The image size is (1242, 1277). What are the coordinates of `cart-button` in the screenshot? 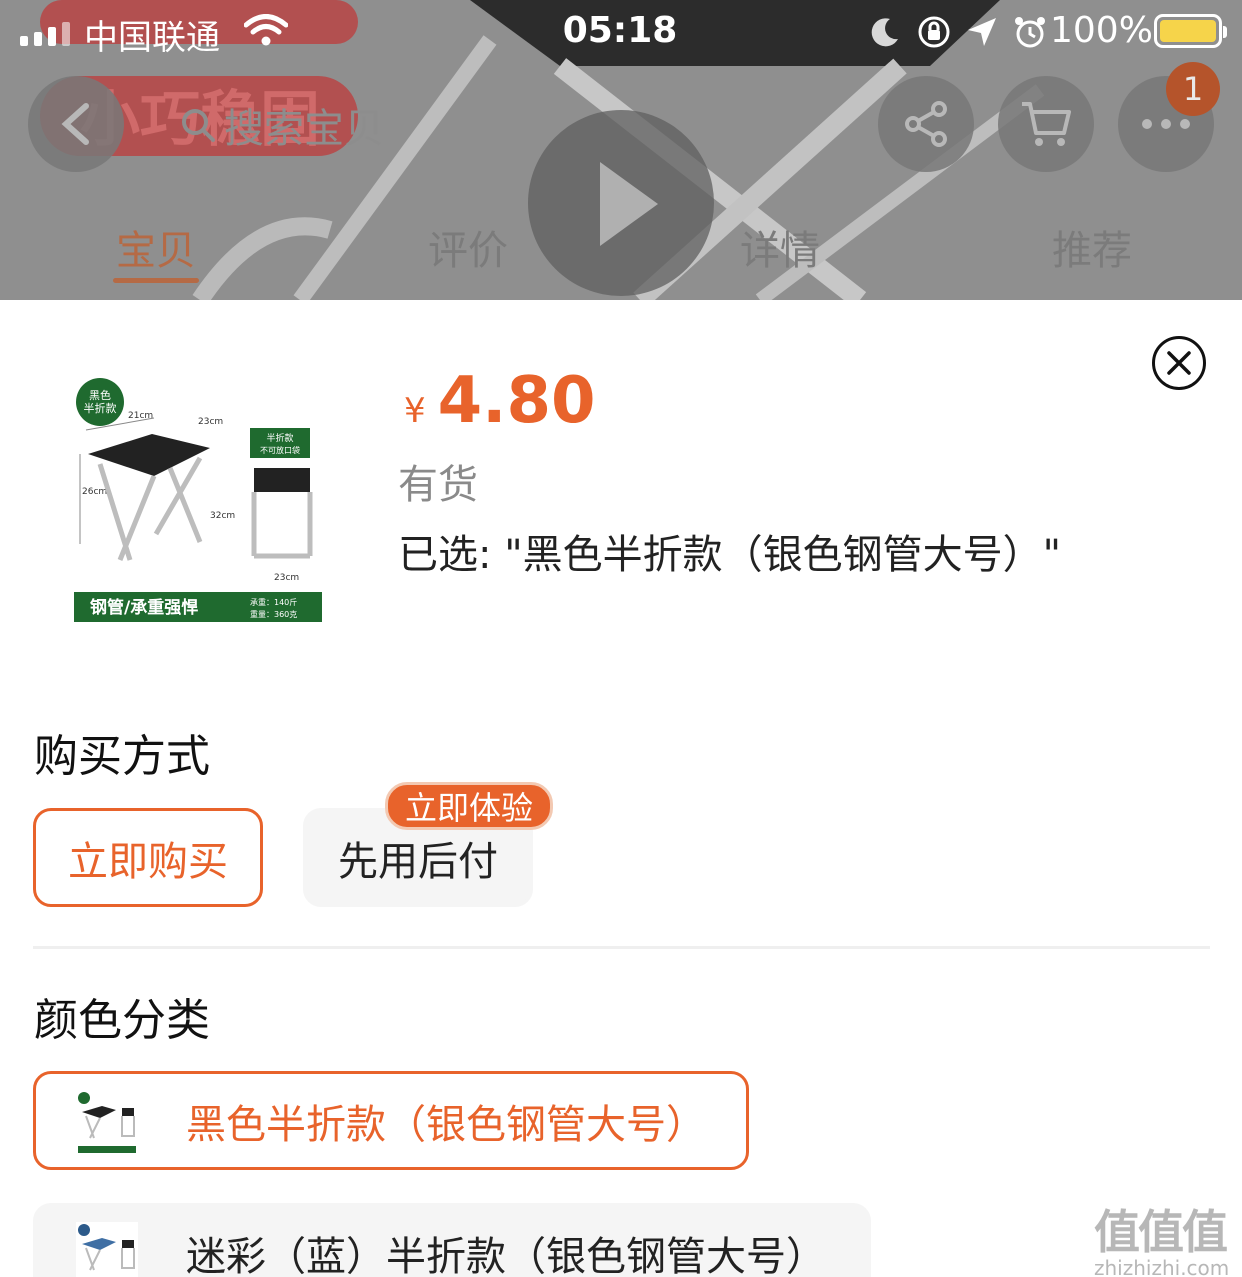 It's located at (1046, 124).